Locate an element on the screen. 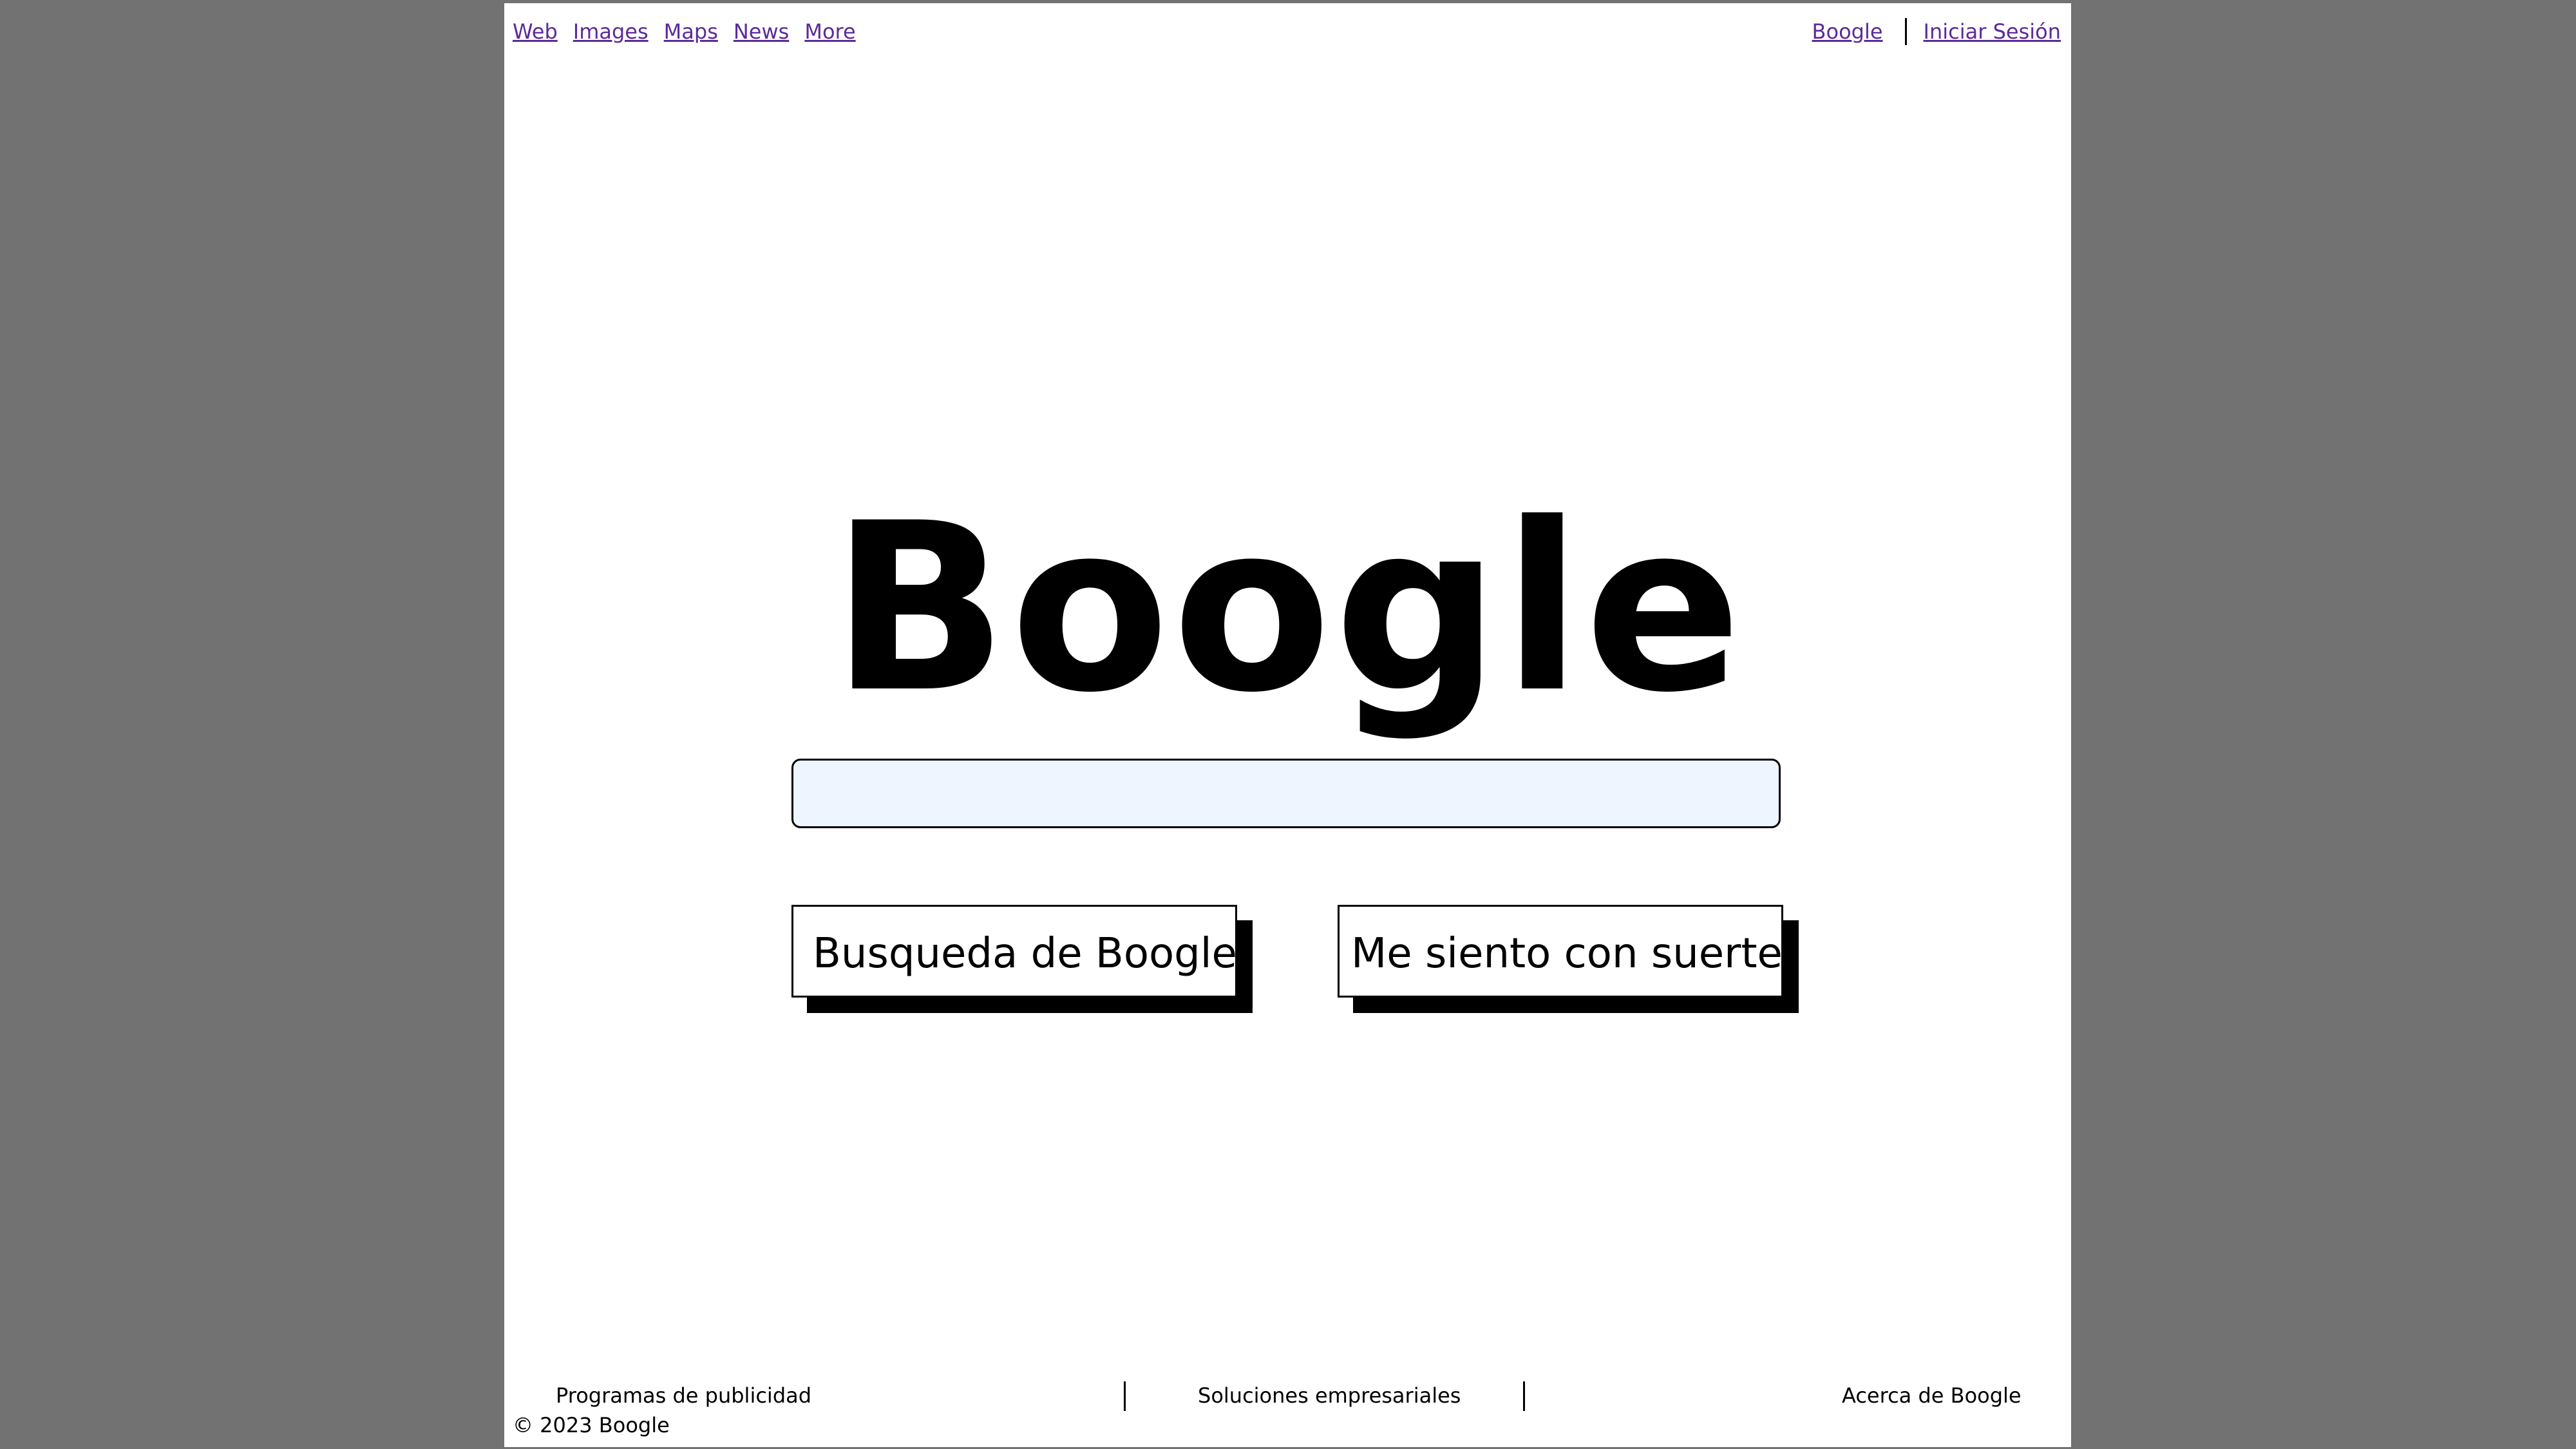 Image resolution: width=2576 pixels, height=1449 pixels. sign-in-link: Iniciar Sesión is located at coordinates (1993, 32).